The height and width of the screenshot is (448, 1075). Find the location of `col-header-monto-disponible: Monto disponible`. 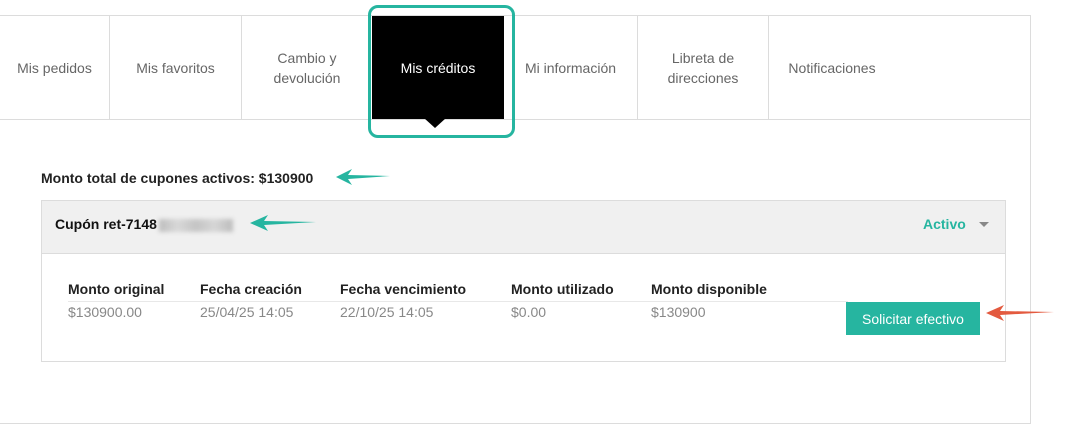

col-header-monto-disponible: Monto disponible is located at coordinates (709, 289).